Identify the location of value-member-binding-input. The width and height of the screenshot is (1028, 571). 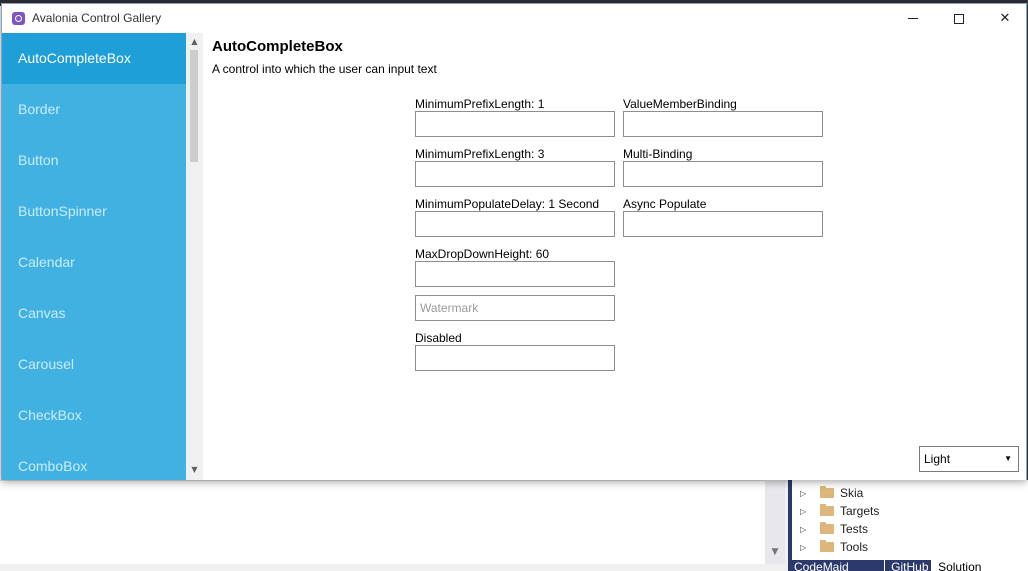
(723, 124).